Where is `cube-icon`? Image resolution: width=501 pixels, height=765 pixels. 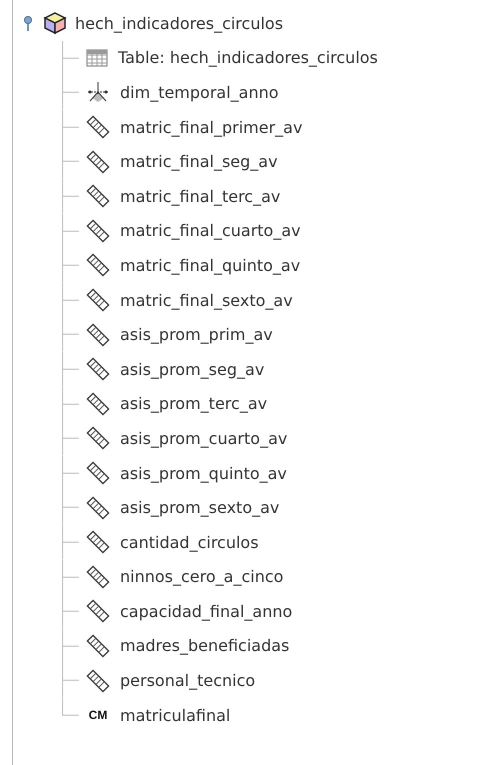 cube-icon is located at coordinates (55, 23).